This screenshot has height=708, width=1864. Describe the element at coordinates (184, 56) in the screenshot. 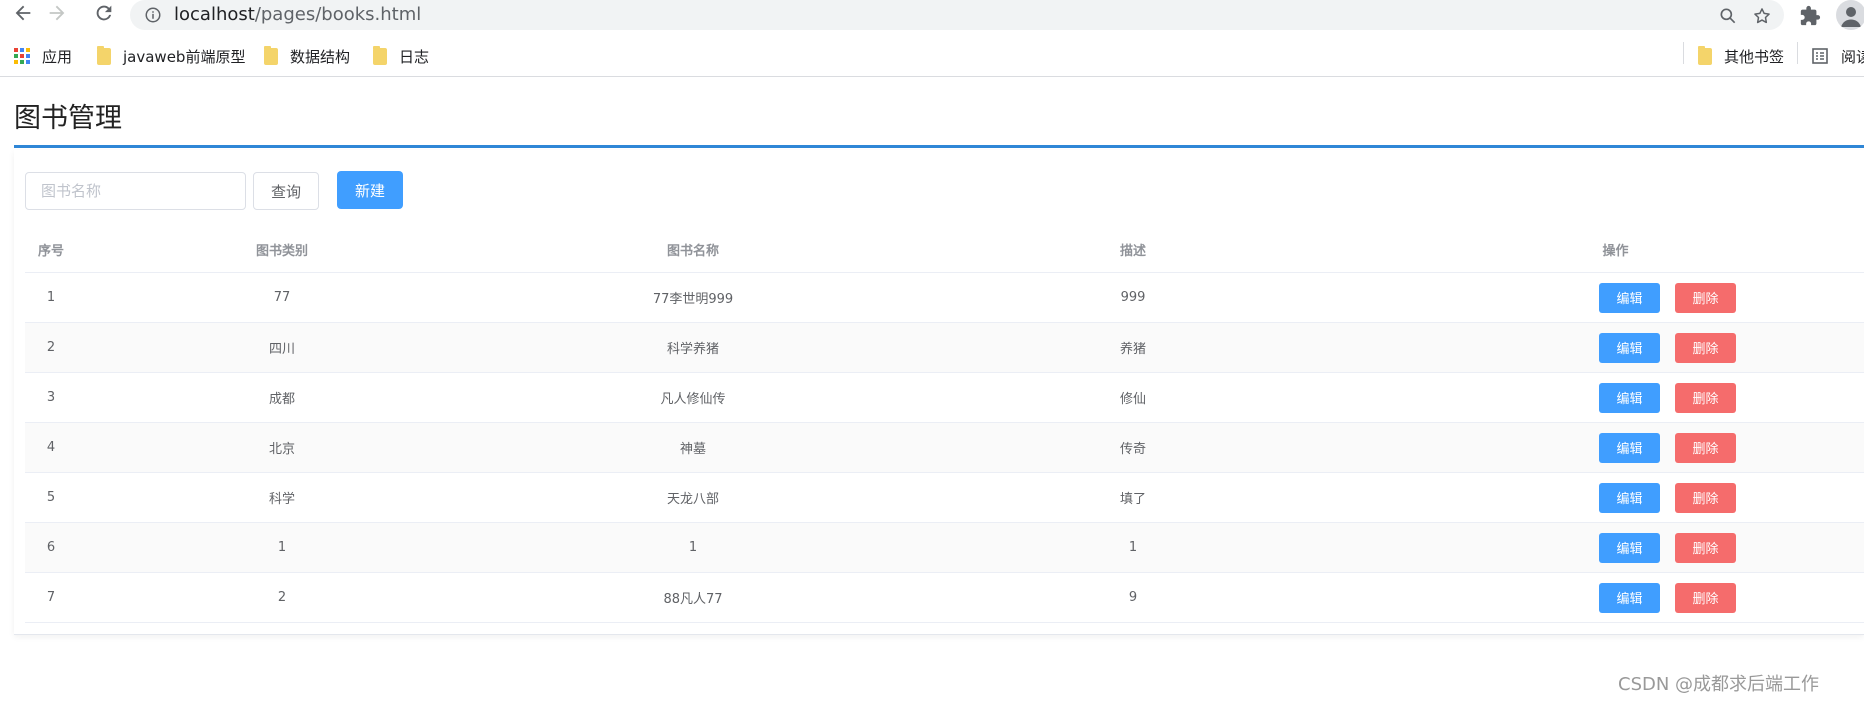

I see `bookmark-label: javaweb前端原型` at that location.